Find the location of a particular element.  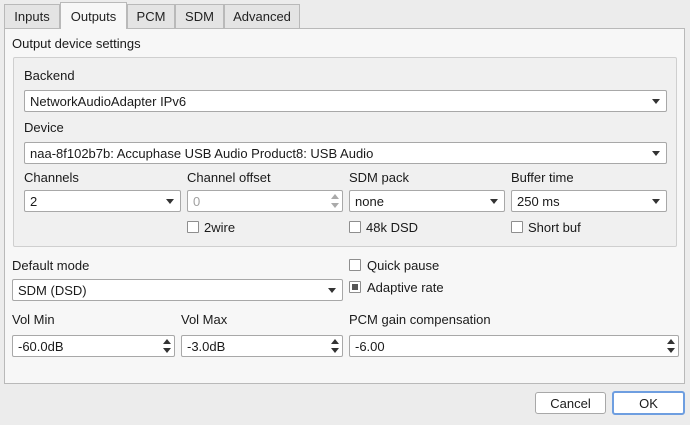

tab-sdm-label: SDM is located at coordinates (199, 16).